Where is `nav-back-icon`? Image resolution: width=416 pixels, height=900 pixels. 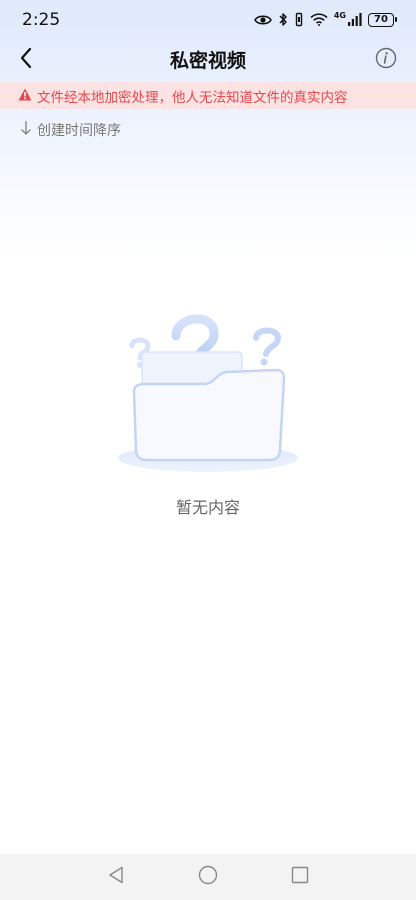
nav-back-icon is located at coordinates (116, 877).